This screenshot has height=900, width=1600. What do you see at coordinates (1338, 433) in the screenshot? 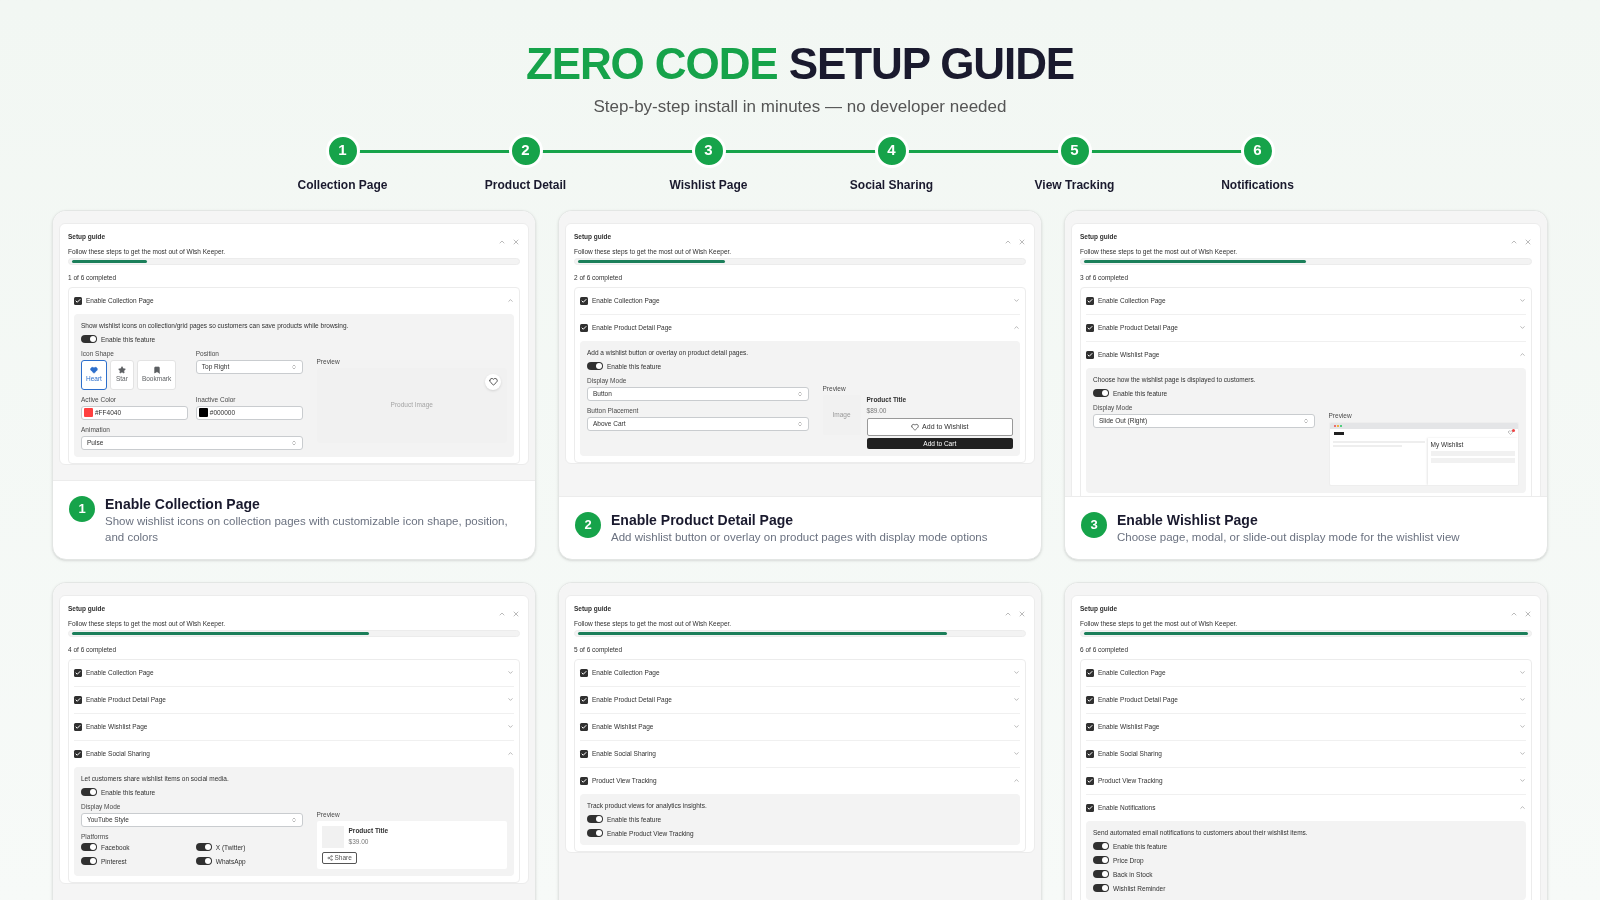
I see `logo-bar` at bounding box center [1338, 433].